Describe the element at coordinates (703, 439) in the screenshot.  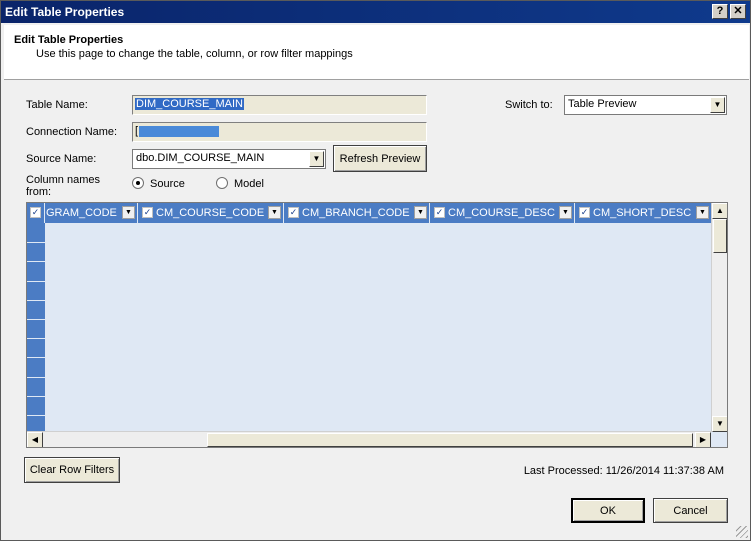
I see `scroll-right-icon: ▶` at that location.